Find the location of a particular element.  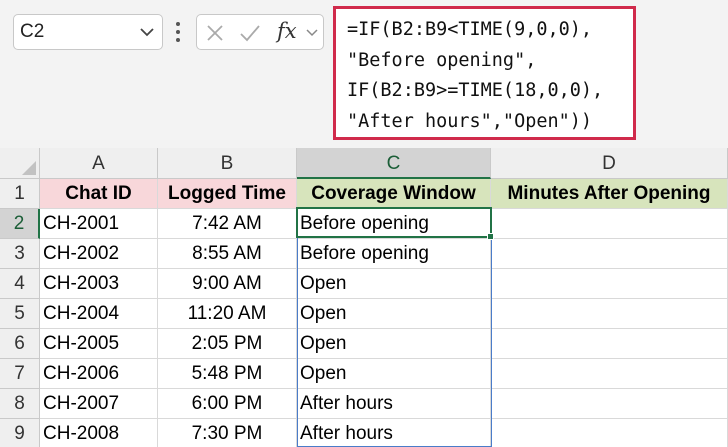

table-cell: 9:00 AM is located at coordinates (227, 284).